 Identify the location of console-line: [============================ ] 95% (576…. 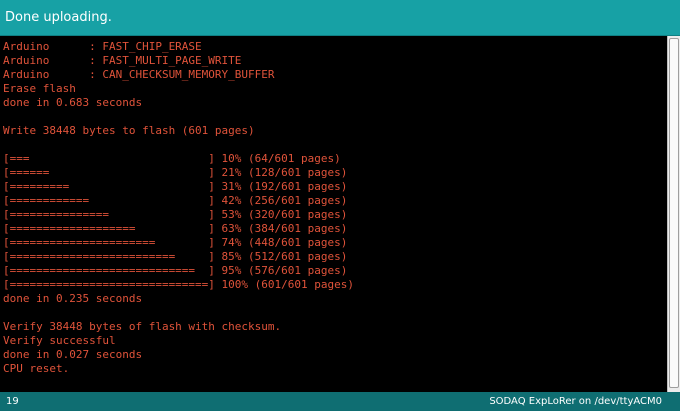
(175, 270).